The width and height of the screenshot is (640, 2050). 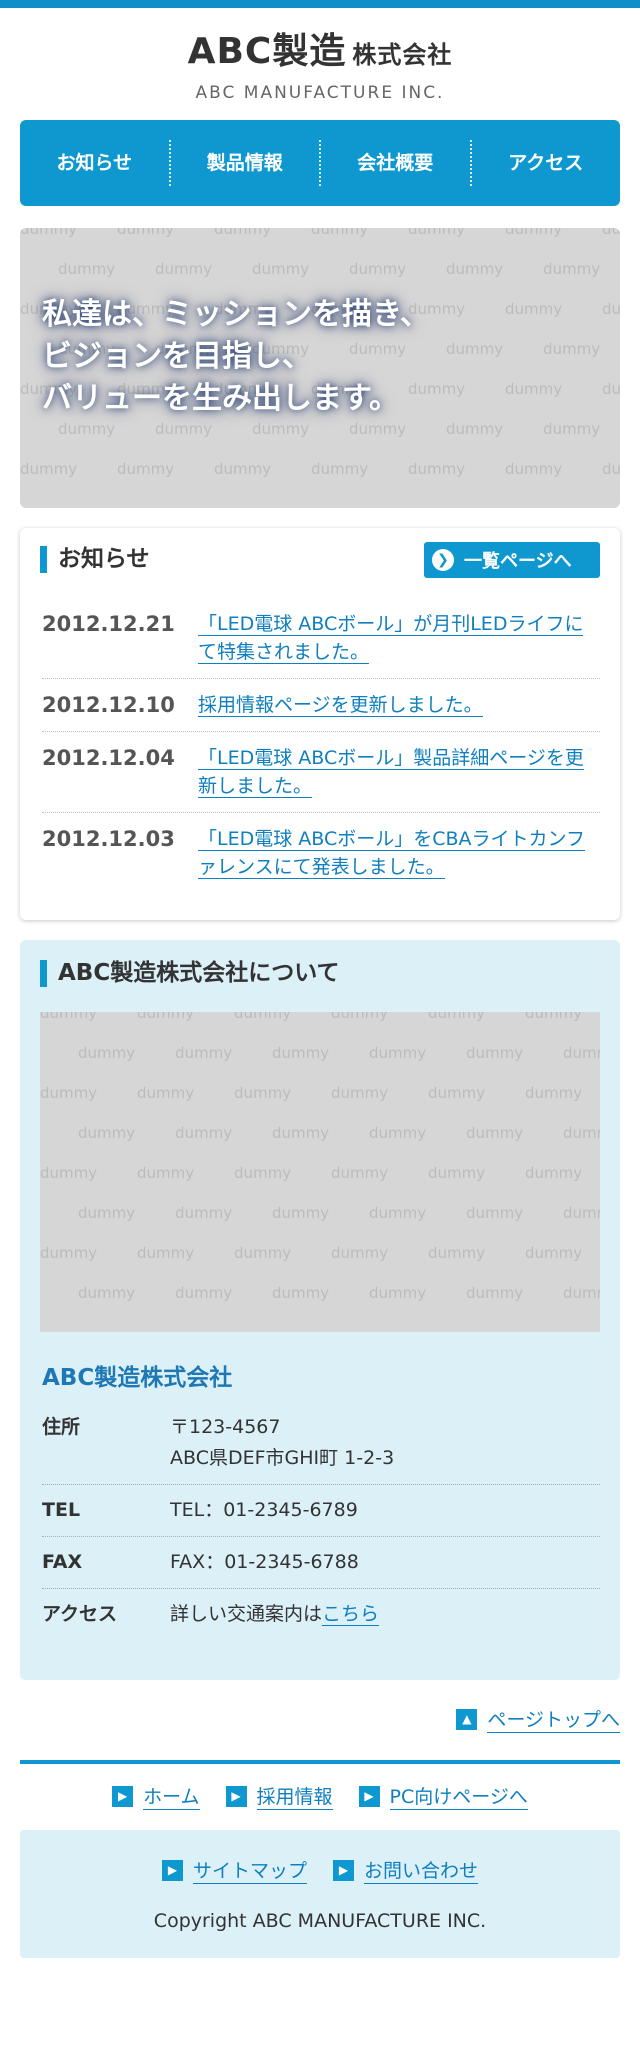 What do you see at coordinates (421, 1870) in the screenshot?
I see `footer-link-label: お問い合わせ` at bounding box center [421, 1870].